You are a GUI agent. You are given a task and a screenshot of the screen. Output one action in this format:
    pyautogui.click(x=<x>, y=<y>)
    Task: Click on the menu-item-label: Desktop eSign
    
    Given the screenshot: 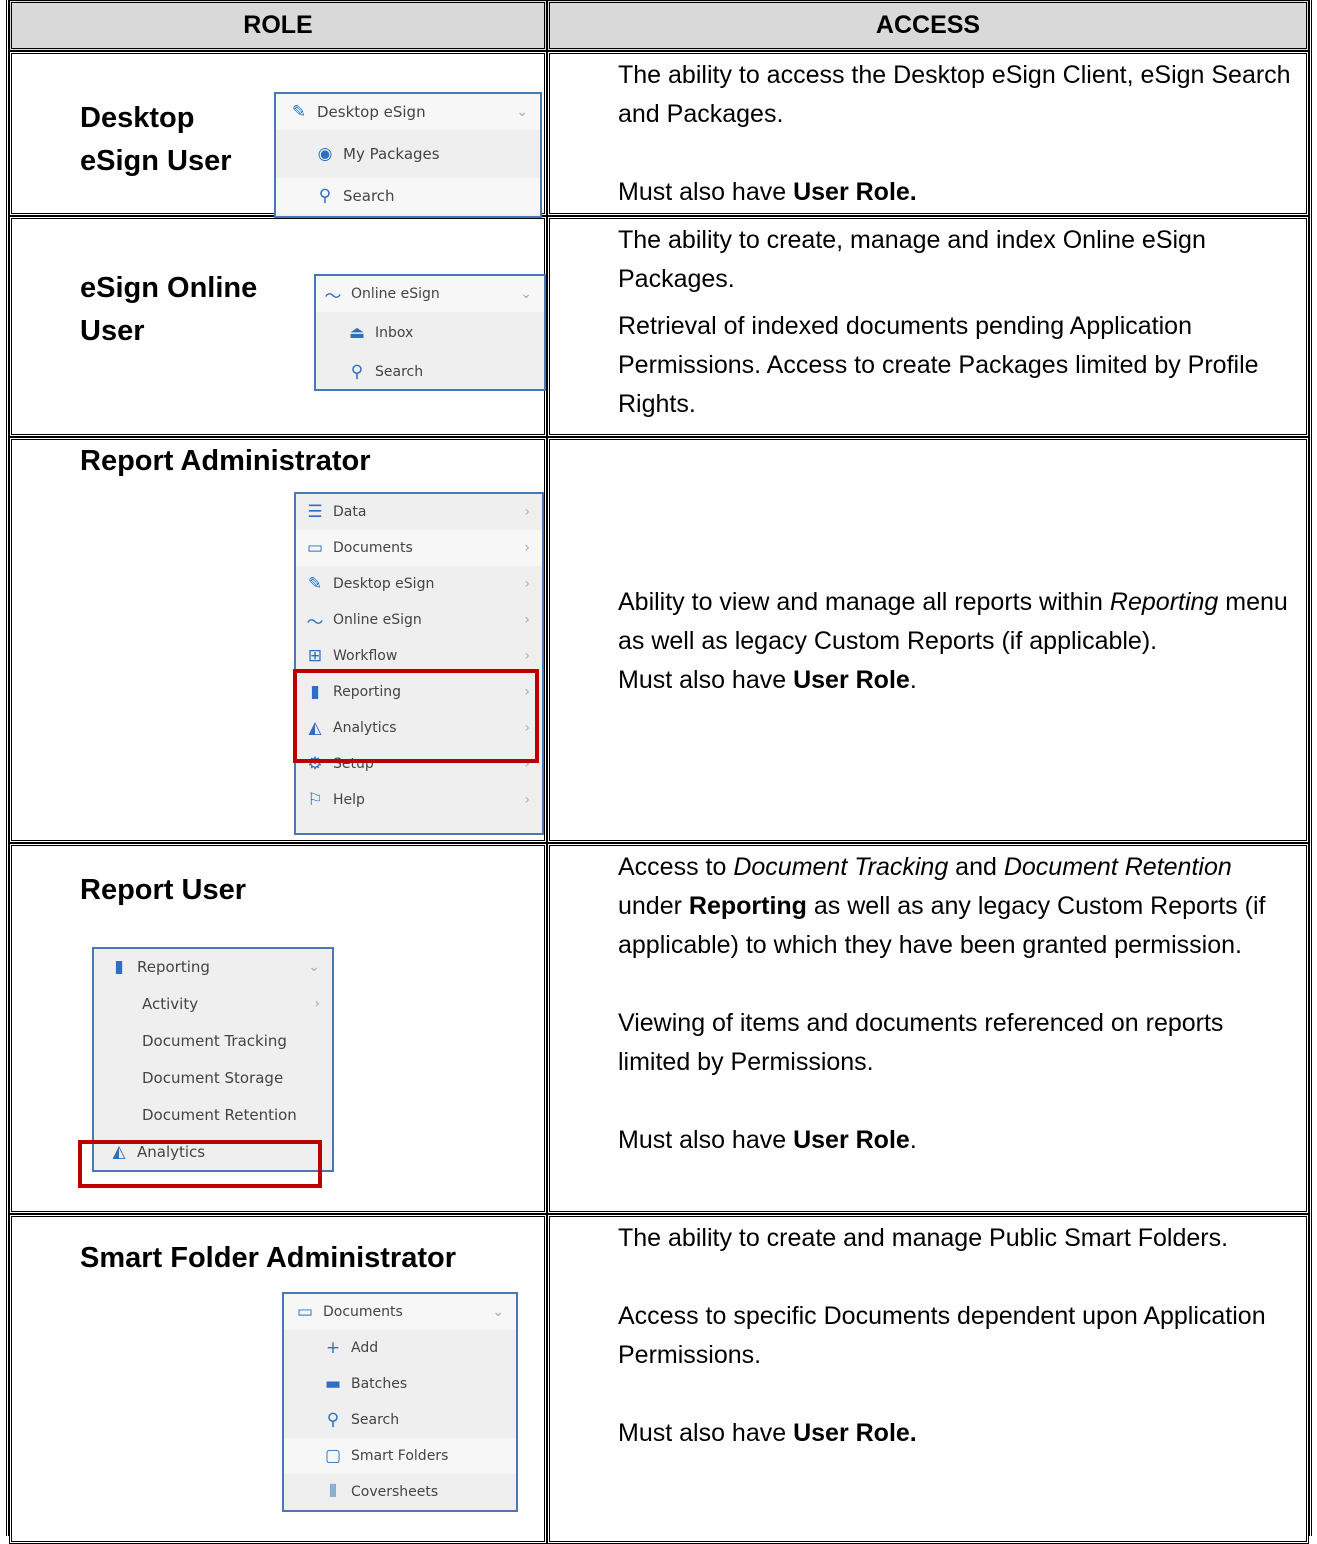 What is the action you would take?
    pyautogui.click(x=384, y=584)
    